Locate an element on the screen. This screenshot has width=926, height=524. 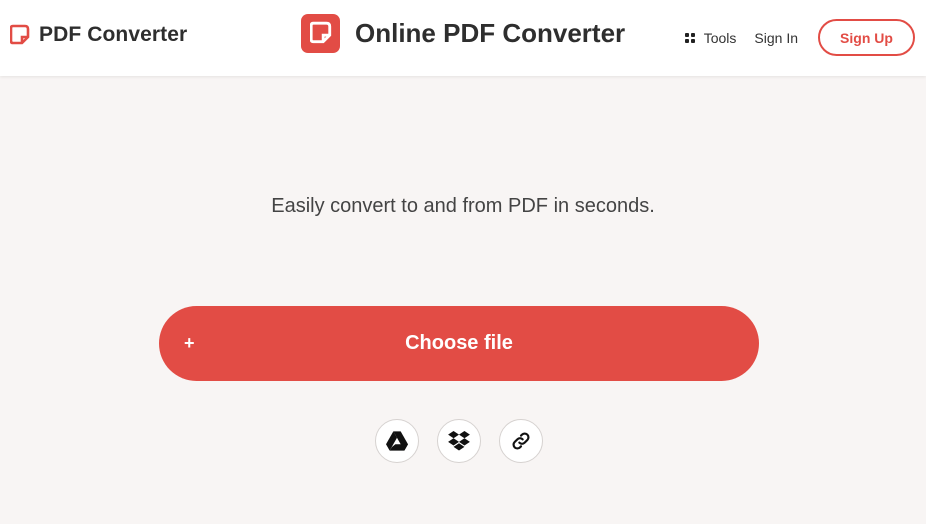
grid-dots-icon is located at coordinates (689, 37).